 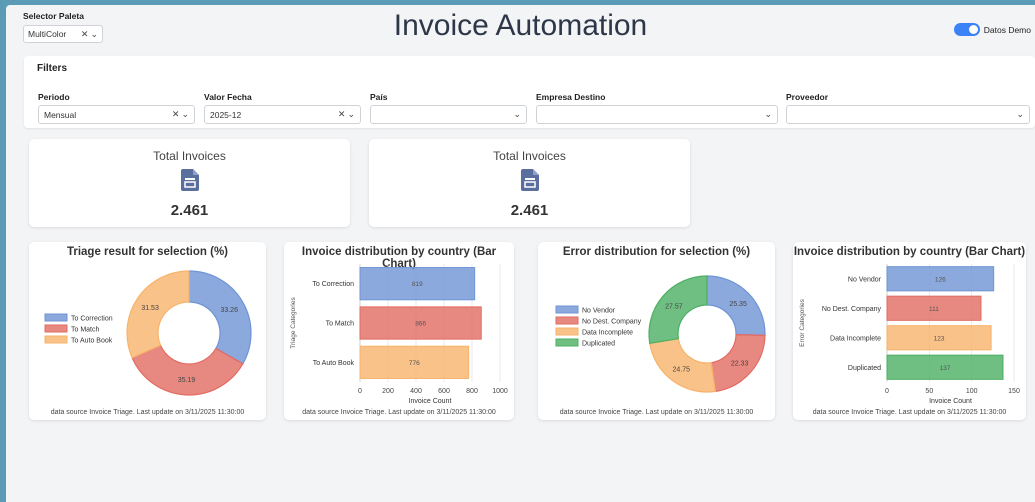 I want to click on page-title: Invoice Automation, so click(x=520, y=25).